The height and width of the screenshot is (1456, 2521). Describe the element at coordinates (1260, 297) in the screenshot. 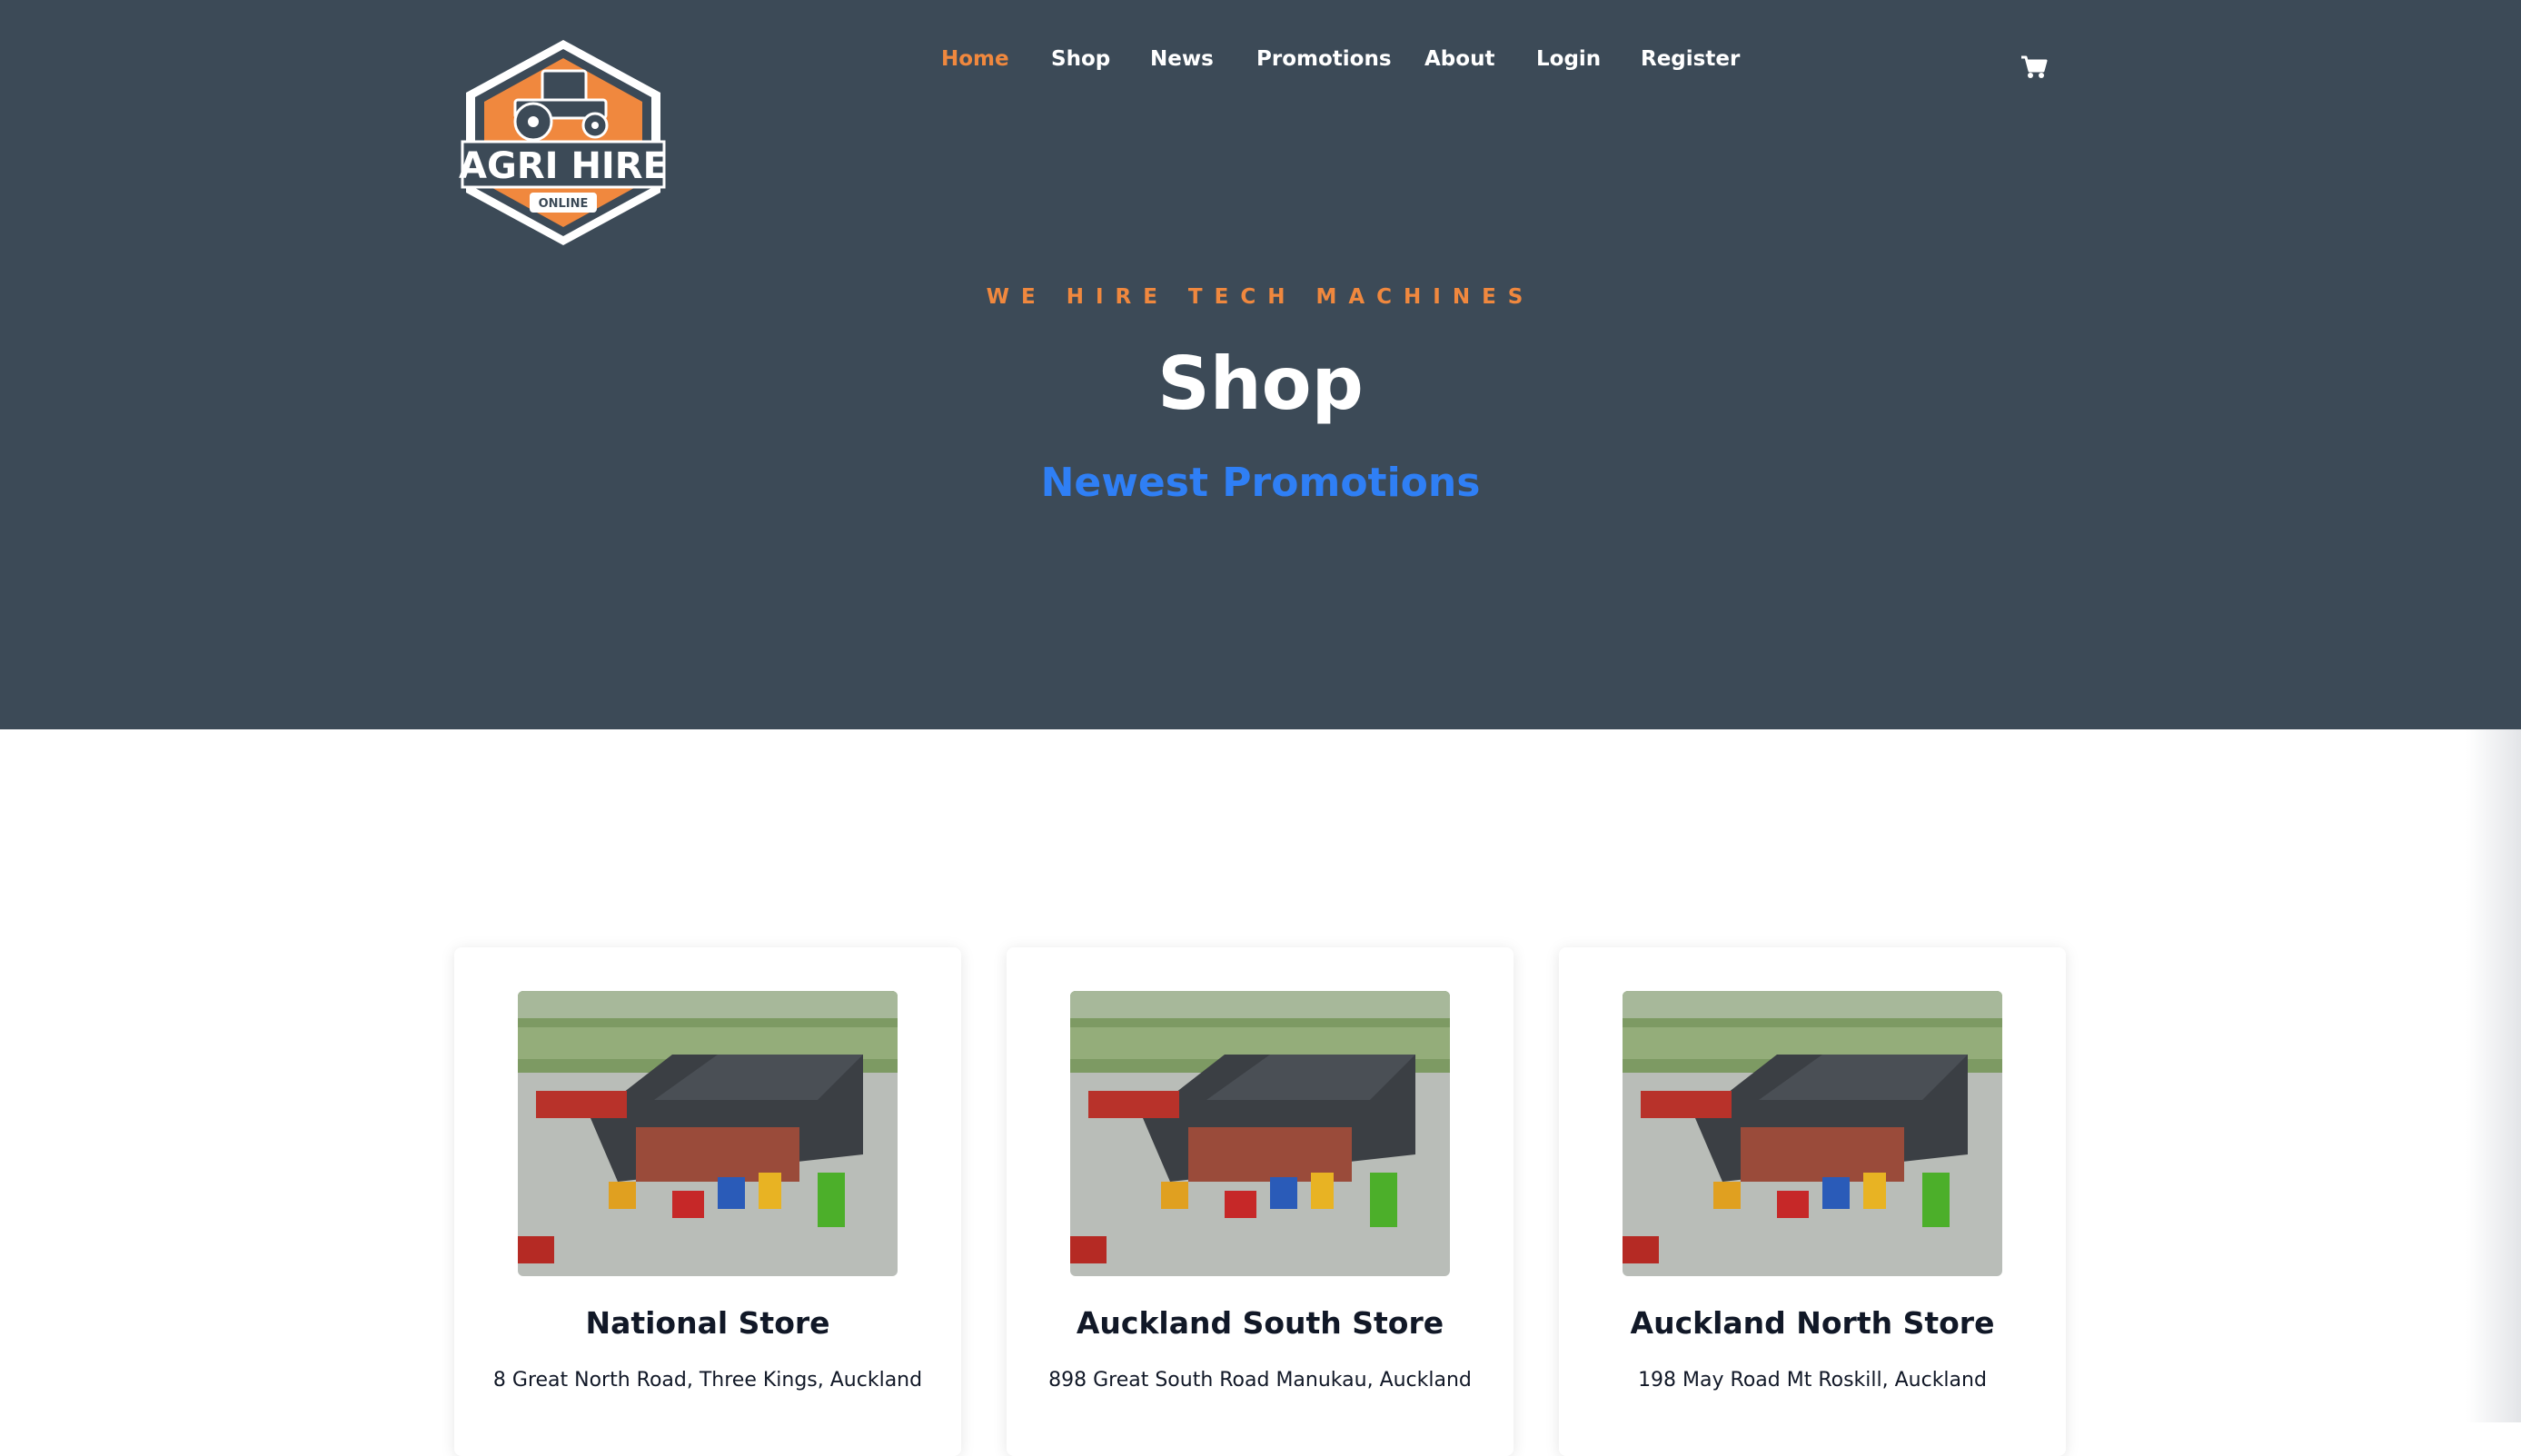

I see `hero-tagline: WE HIRE TECH MACHINES` at that location.